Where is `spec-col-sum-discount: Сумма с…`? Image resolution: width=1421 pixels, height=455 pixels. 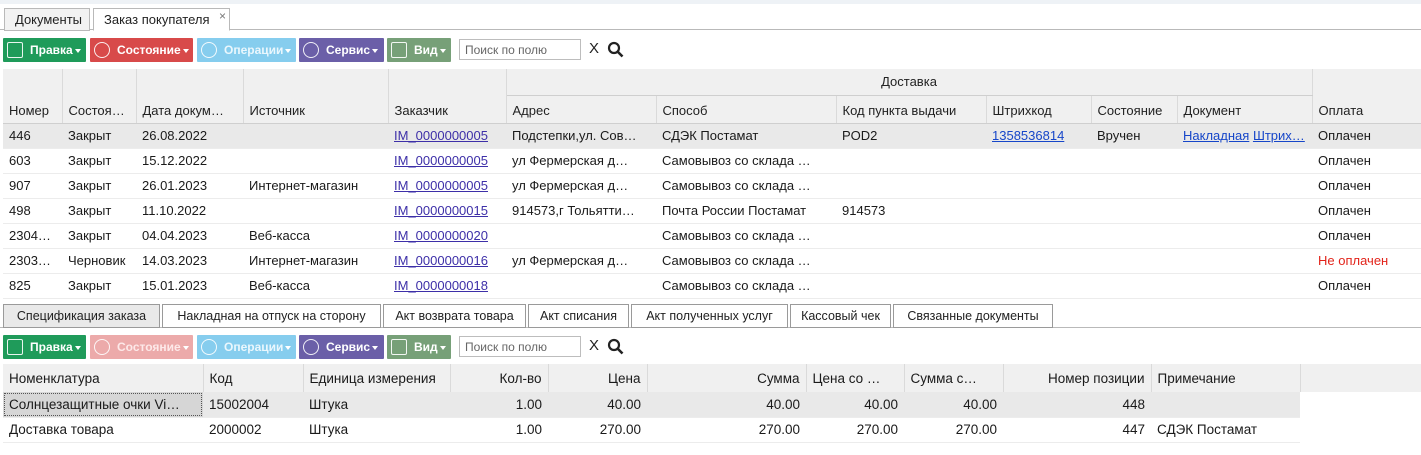 spec-col-sum-discount: Сумма с… is located at coordinates (954, 378).